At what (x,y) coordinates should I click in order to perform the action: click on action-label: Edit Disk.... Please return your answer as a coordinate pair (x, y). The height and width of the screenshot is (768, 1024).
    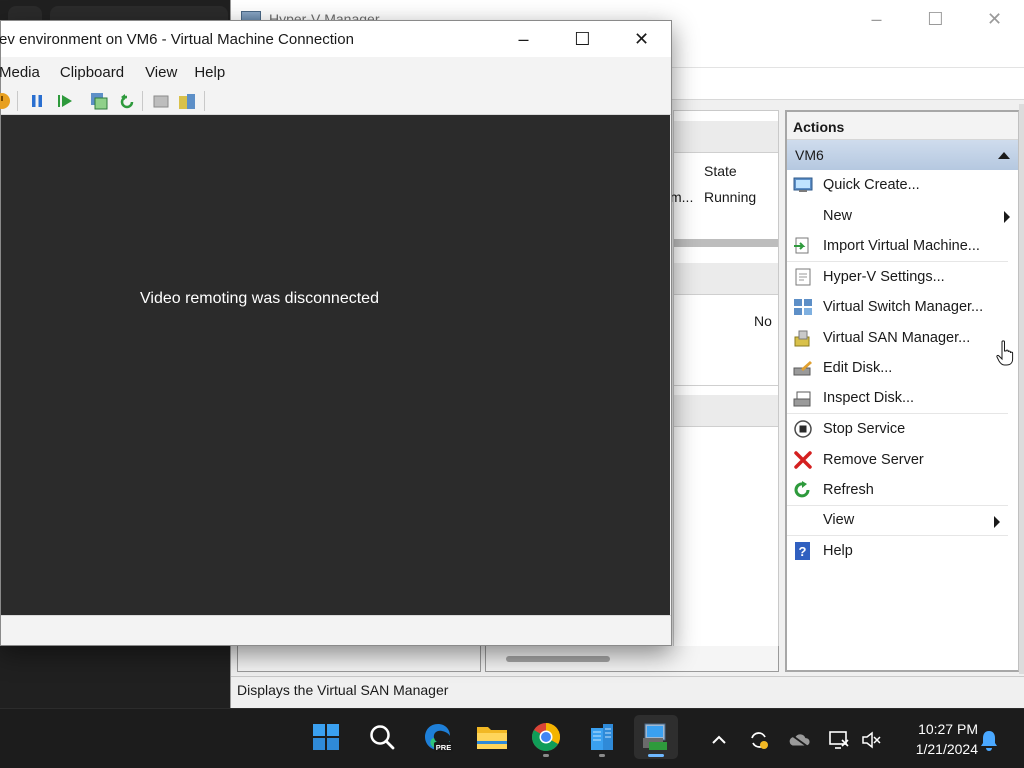
    Looking at the image, I should click on (858, 368).